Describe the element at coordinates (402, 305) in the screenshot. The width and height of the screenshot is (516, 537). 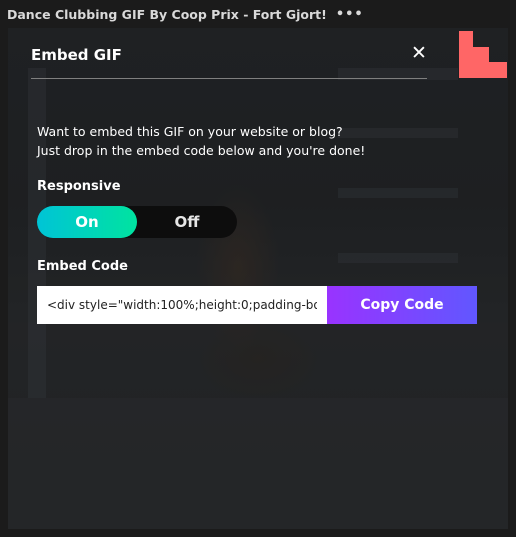
I see `copy-code-button: Copy Code` at that location.